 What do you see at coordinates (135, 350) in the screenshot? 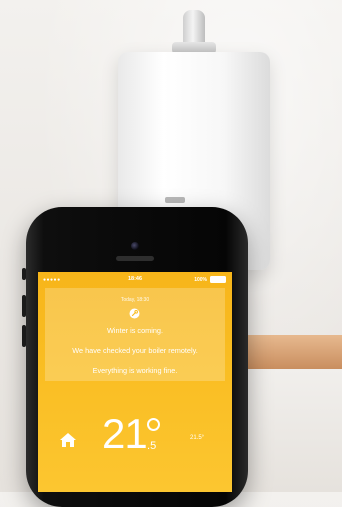
I see `notification-line: We have checked your boiler remotely.` at bounding box center [135, 350].